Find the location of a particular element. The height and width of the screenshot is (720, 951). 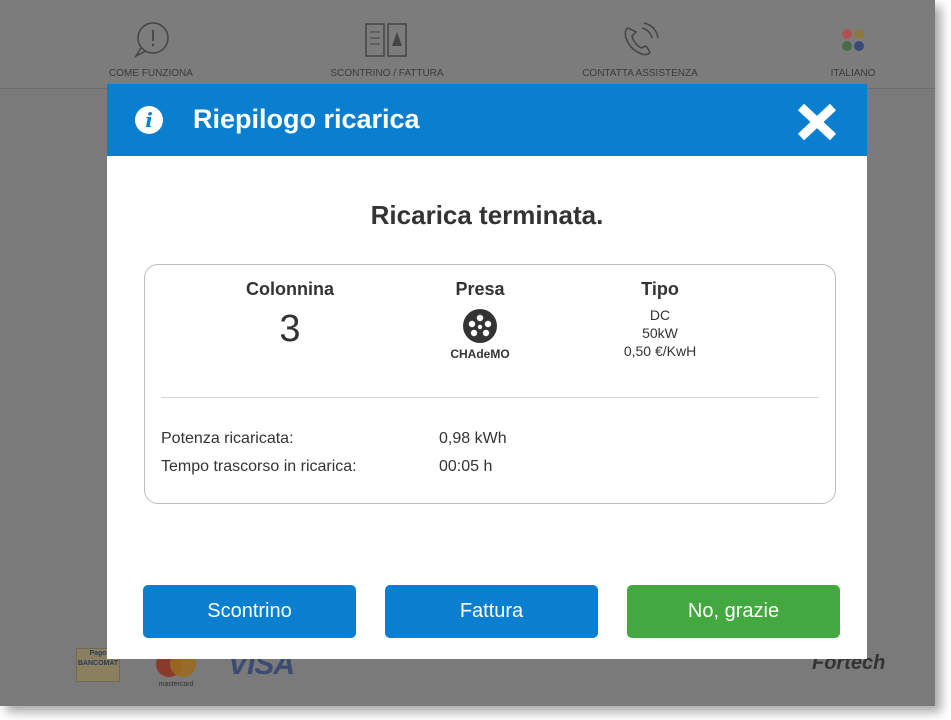

mastercard-text: mastercard is located at coordinates (175, 684).